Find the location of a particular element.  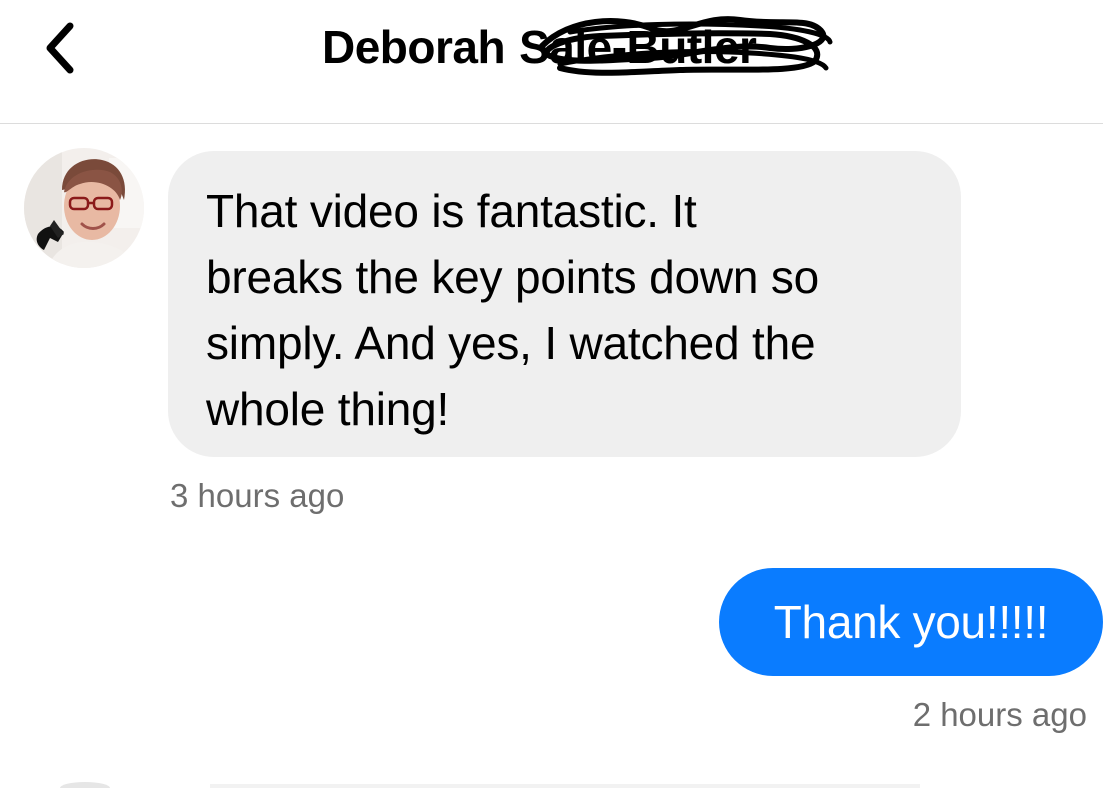

outgoing-message-text: Thank you!!!!! is located at coordinates (911, 622).